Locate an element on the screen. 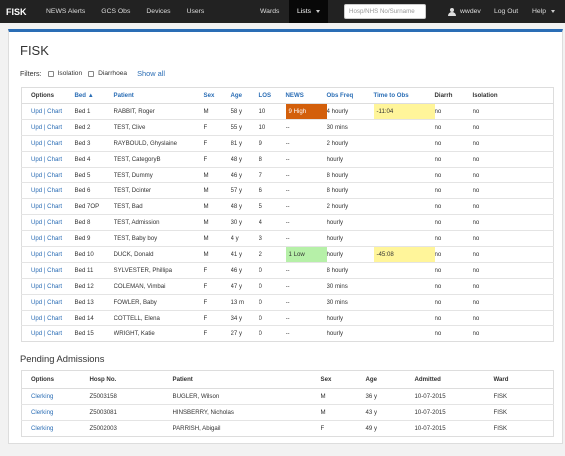 This screenshot has width=565, height=456. col-time-to-obs-sort: Time to Obs is located at coordinates (404, 95).